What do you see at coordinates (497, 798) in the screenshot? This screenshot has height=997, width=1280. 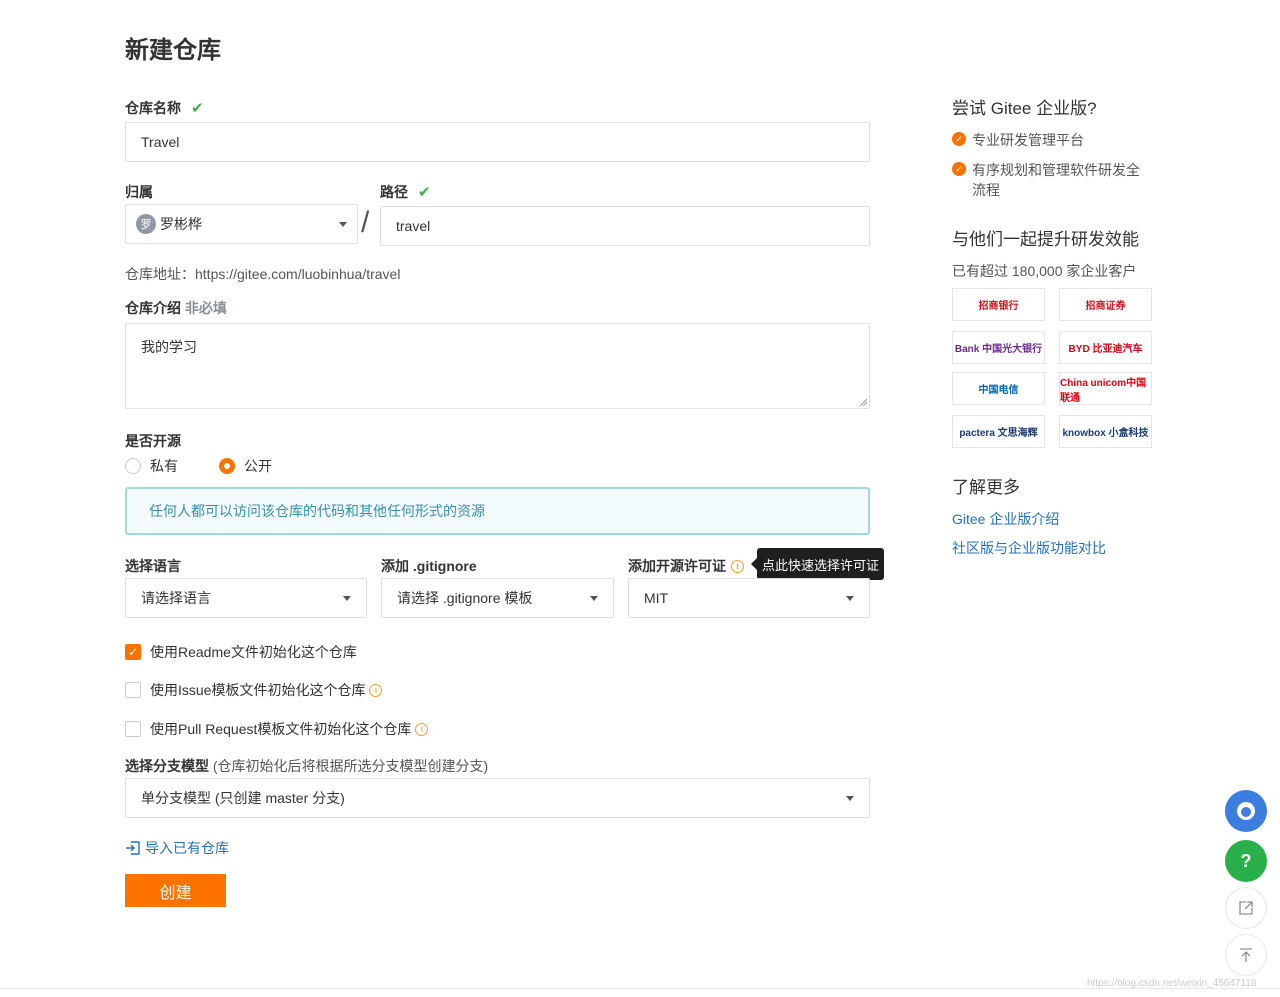 I see `branch-model-select: 单分支模型 (只创建 master 分支)` at bounding box center [497, 798].